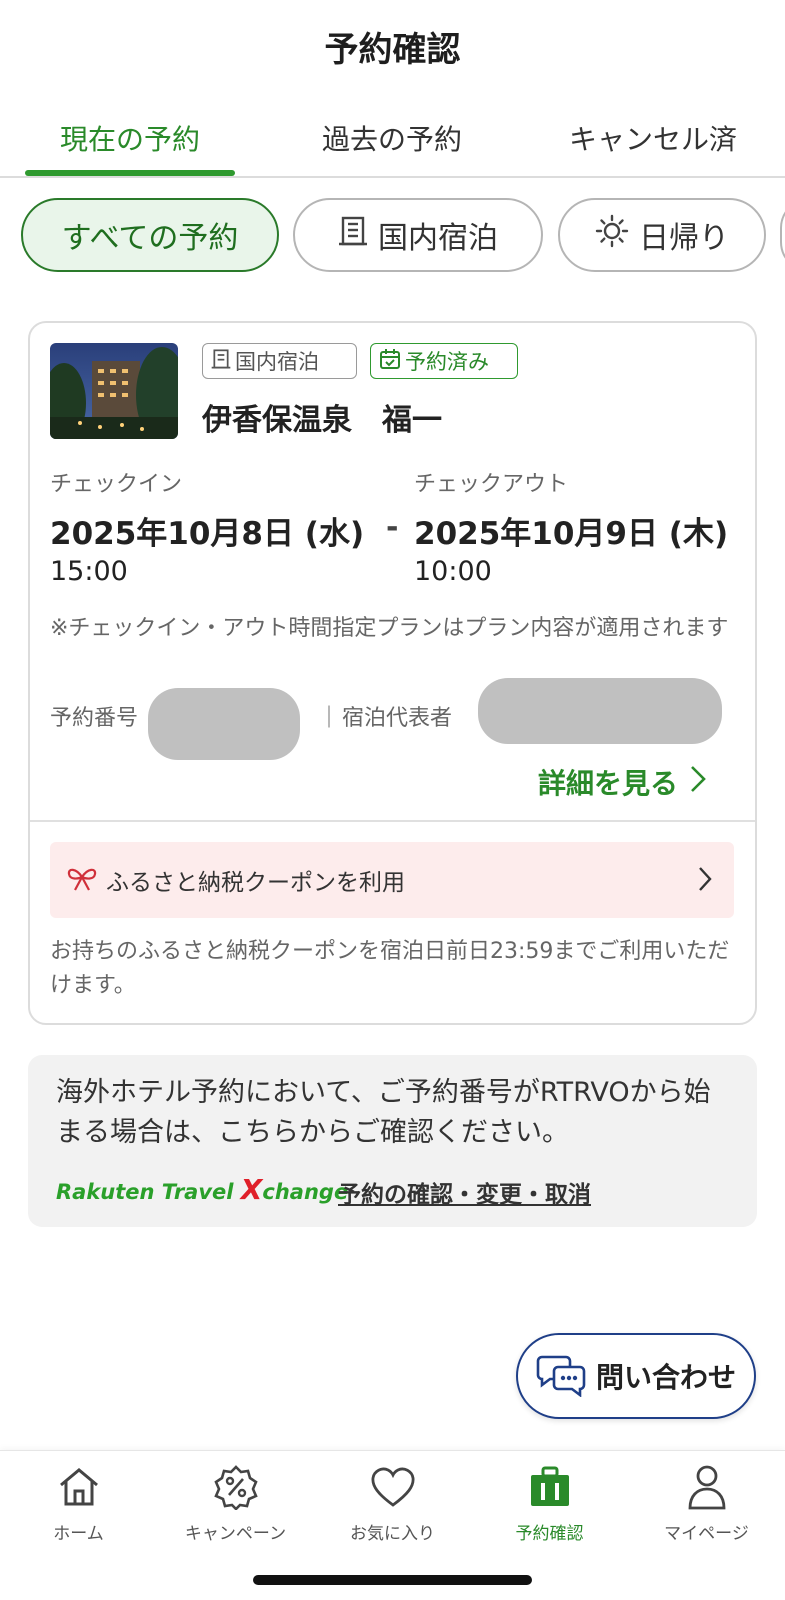  Describe the element at coordinates (665, 1377) in the screenshot. I see `contact-label: 問い合わせ` at that location.